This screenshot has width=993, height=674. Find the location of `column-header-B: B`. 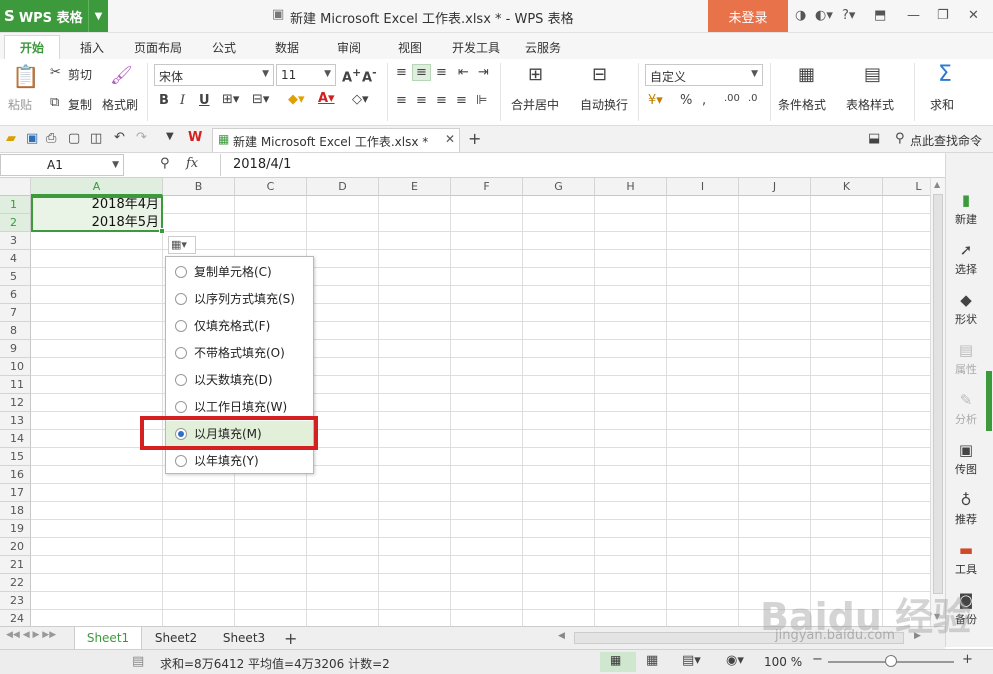

column-header-B: B is located at coordinates (199, 187).